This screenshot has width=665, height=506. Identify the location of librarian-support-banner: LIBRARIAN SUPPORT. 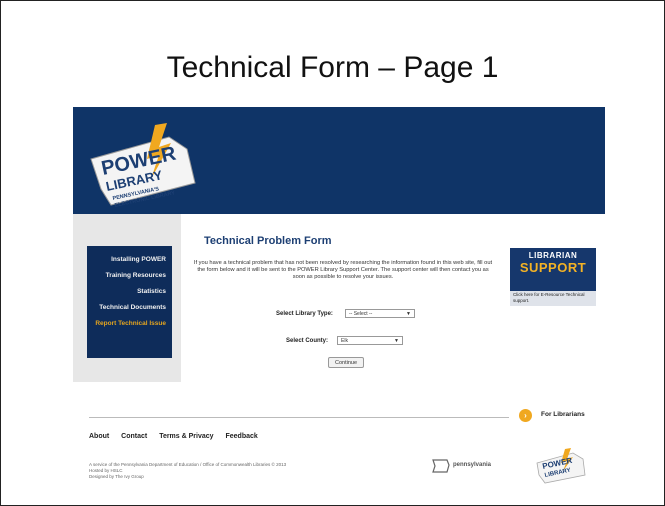
(553, 269).